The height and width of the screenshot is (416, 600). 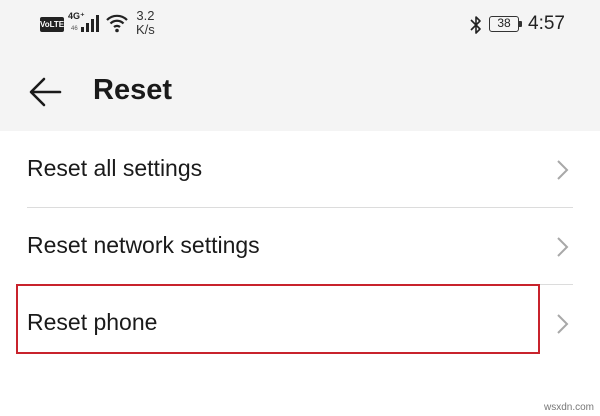 I want to click on status-bar: VoLTE 4G⁺ 46 3.2 K/s 38 4:57, so click(x=300, y=22).